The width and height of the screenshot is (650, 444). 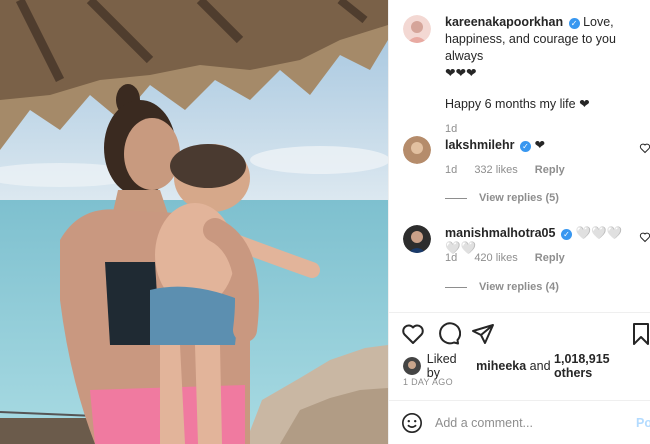 I want to click on liked-by-joiner: and, so click(x=540, y=366).